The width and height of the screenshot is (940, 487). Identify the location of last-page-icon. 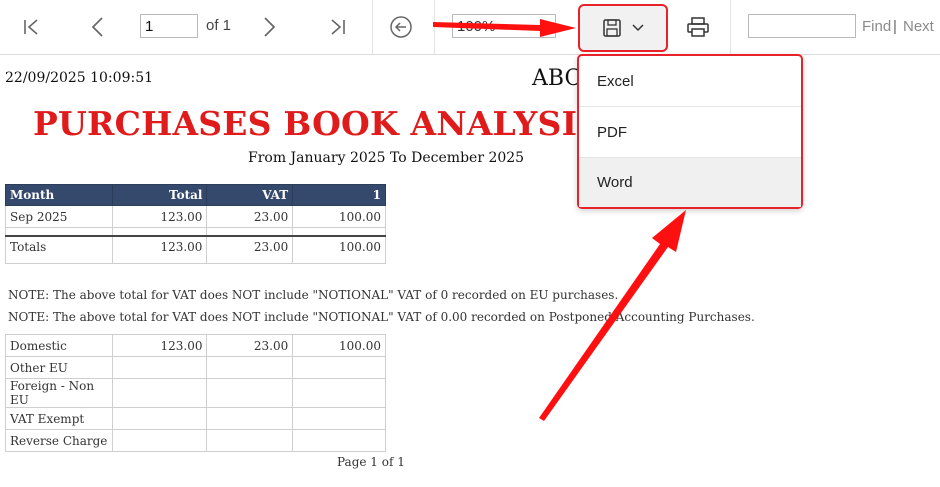
(338, 27).